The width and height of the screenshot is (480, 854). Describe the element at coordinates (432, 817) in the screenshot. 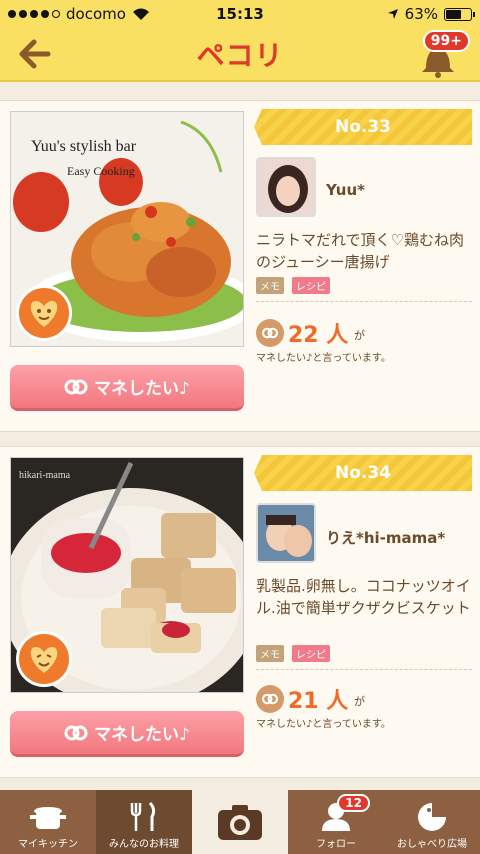

I see `chat-icon` at that location.